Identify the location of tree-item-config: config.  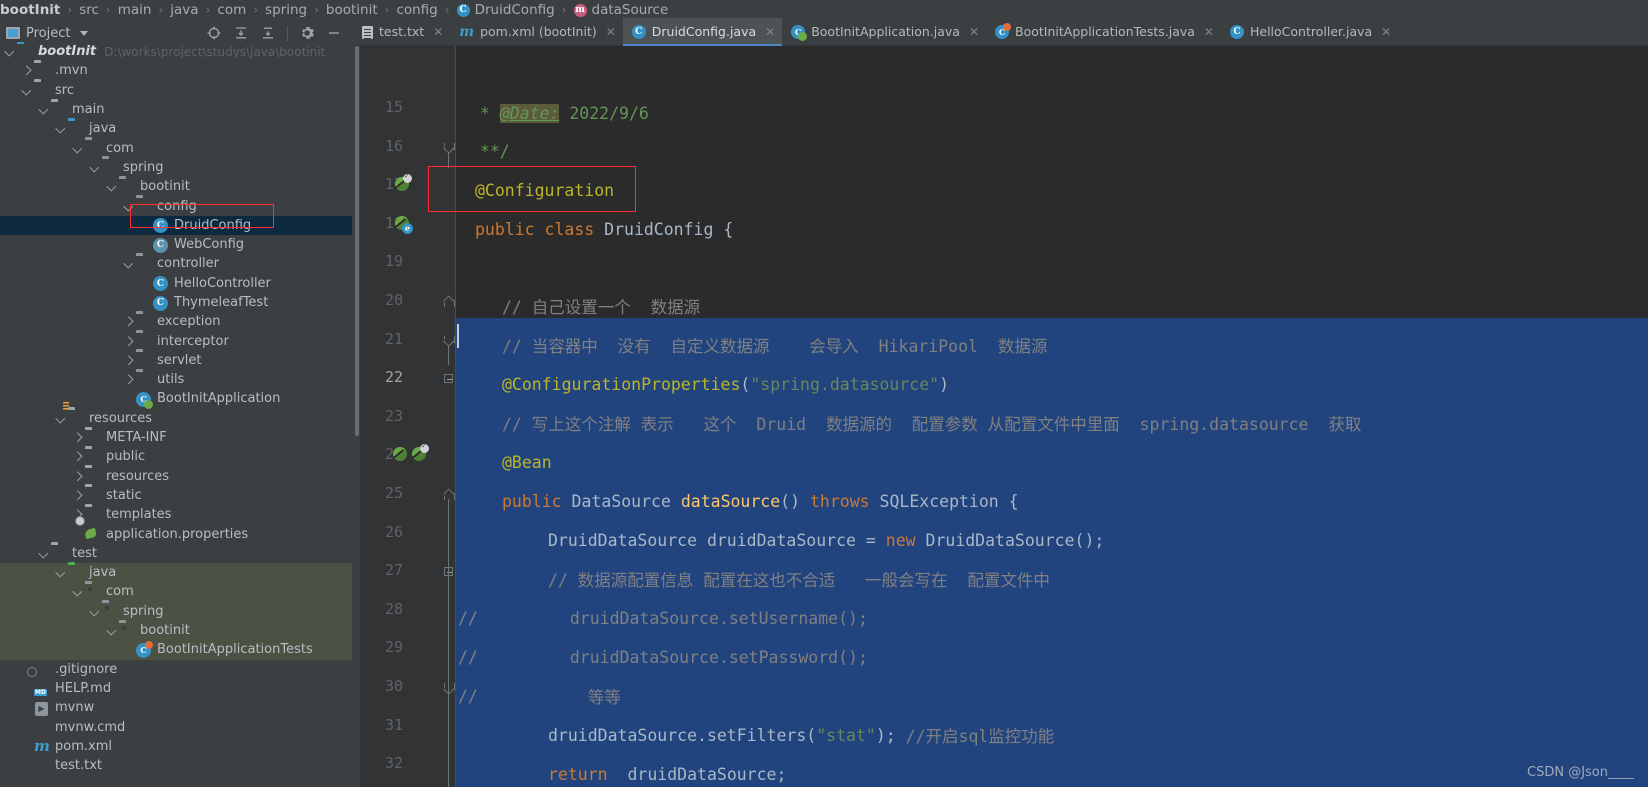
(176, 205).